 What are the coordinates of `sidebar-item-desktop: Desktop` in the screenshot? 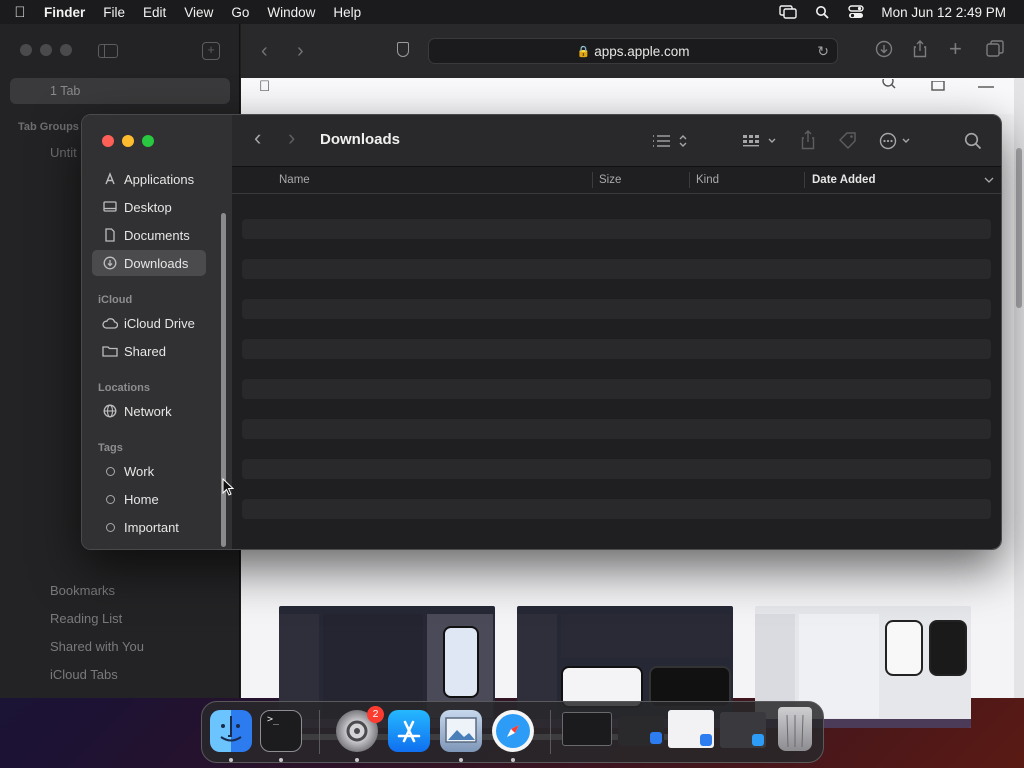 It's located at (149, 207).